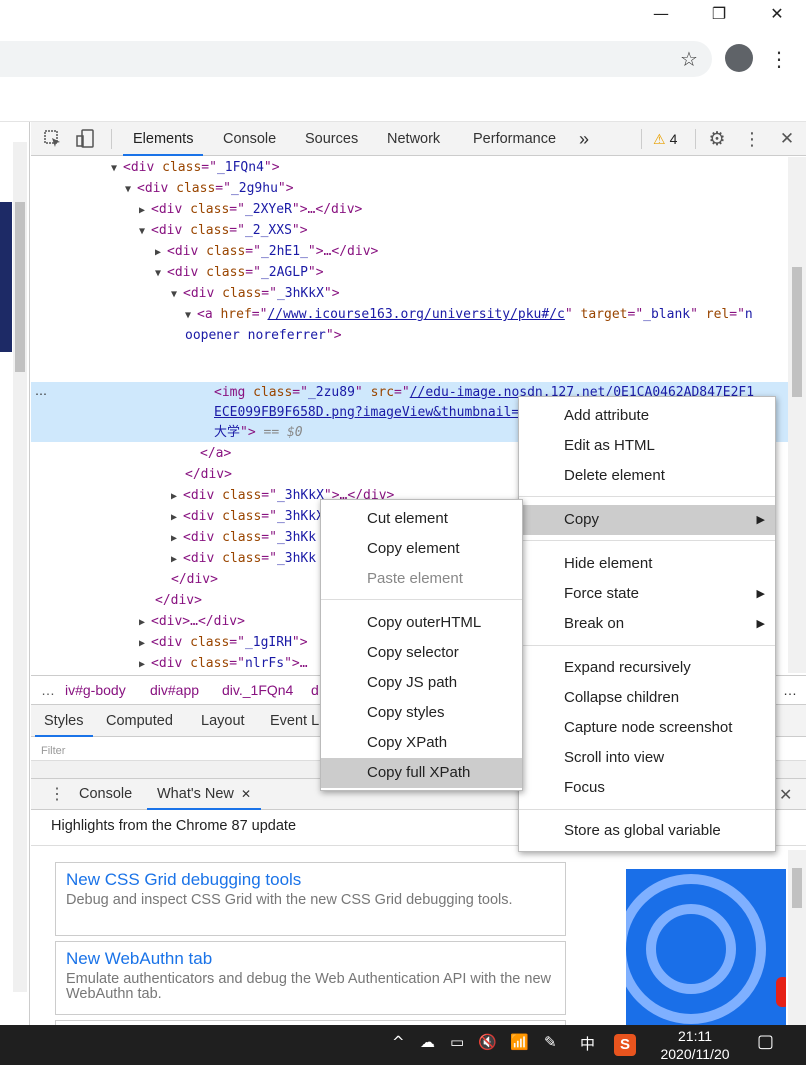 The height and width of the screenshot is (1065, 806). What do you see at coordinates (647, 564) in the screenshot?
I see `menu-item-hide-element: Hide element` at bounding box center [647, 564].